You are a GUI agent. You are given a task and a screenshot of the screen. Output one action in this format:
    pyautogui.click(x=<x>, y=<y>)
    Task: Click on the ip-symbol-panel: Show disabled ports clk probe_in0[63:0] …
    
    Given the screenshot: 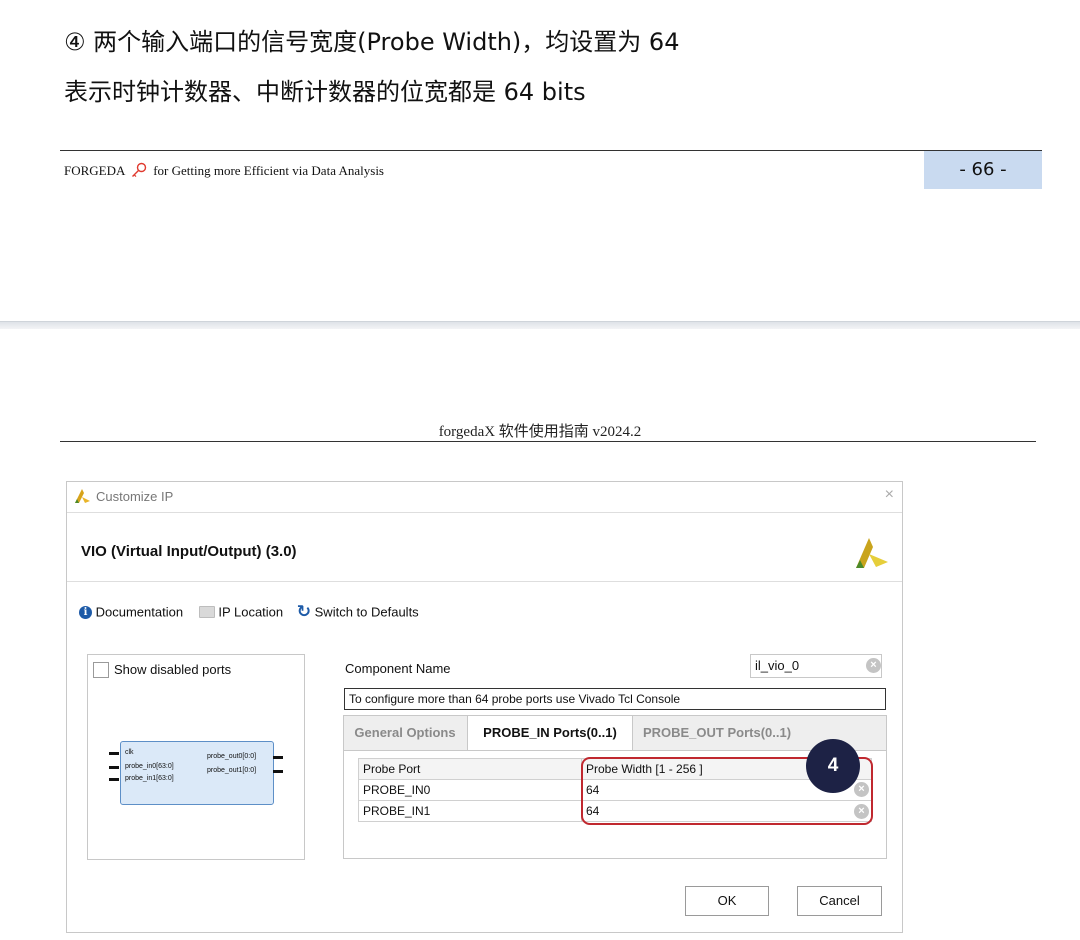 What is the action you would take?
    pyautogui.click(x=196, y=757)
    